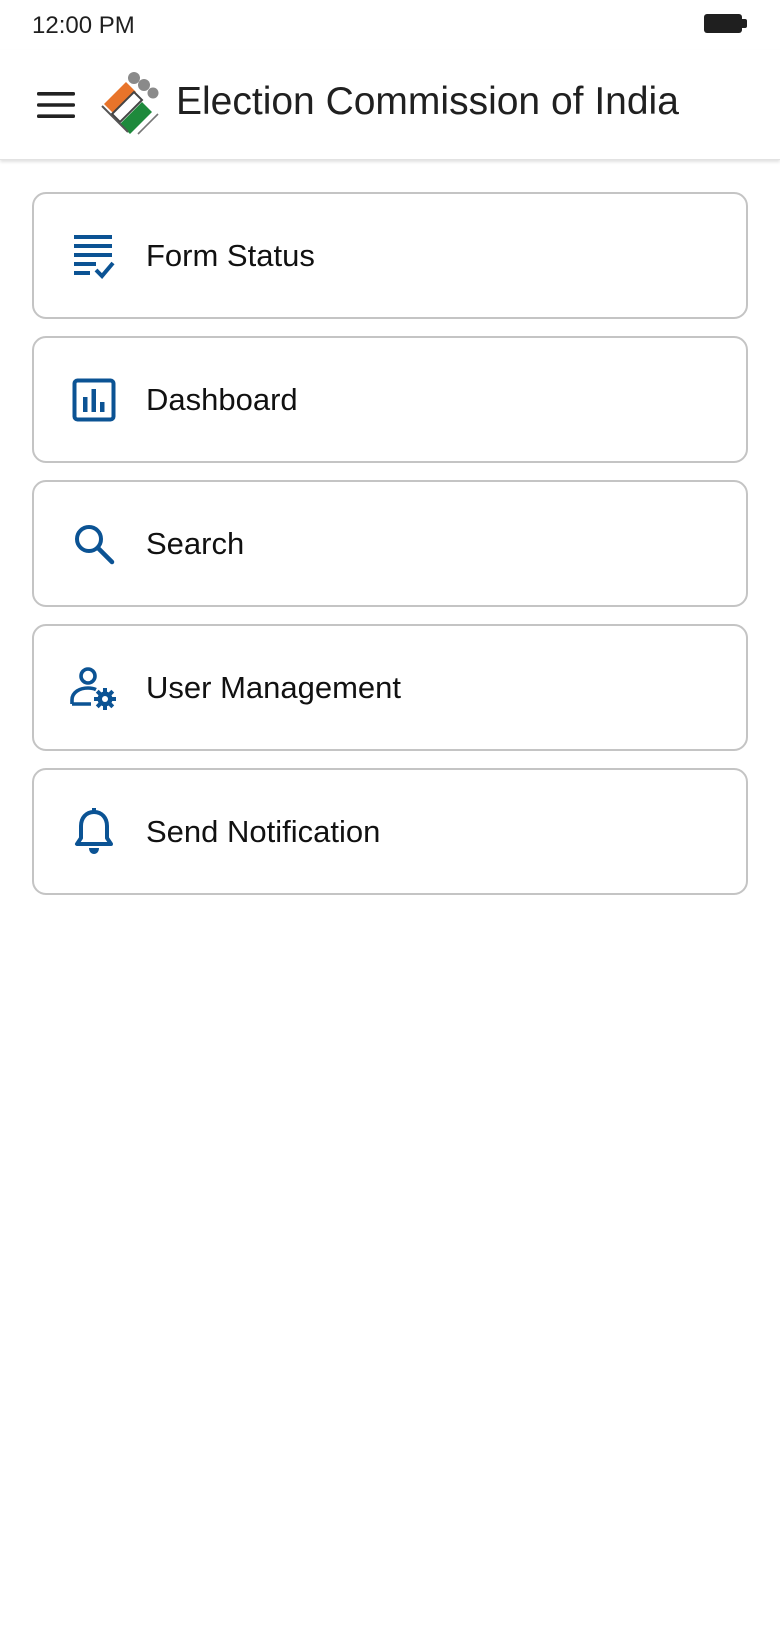  I want to click on status-time: 12:00 PM, so click(83, 25).